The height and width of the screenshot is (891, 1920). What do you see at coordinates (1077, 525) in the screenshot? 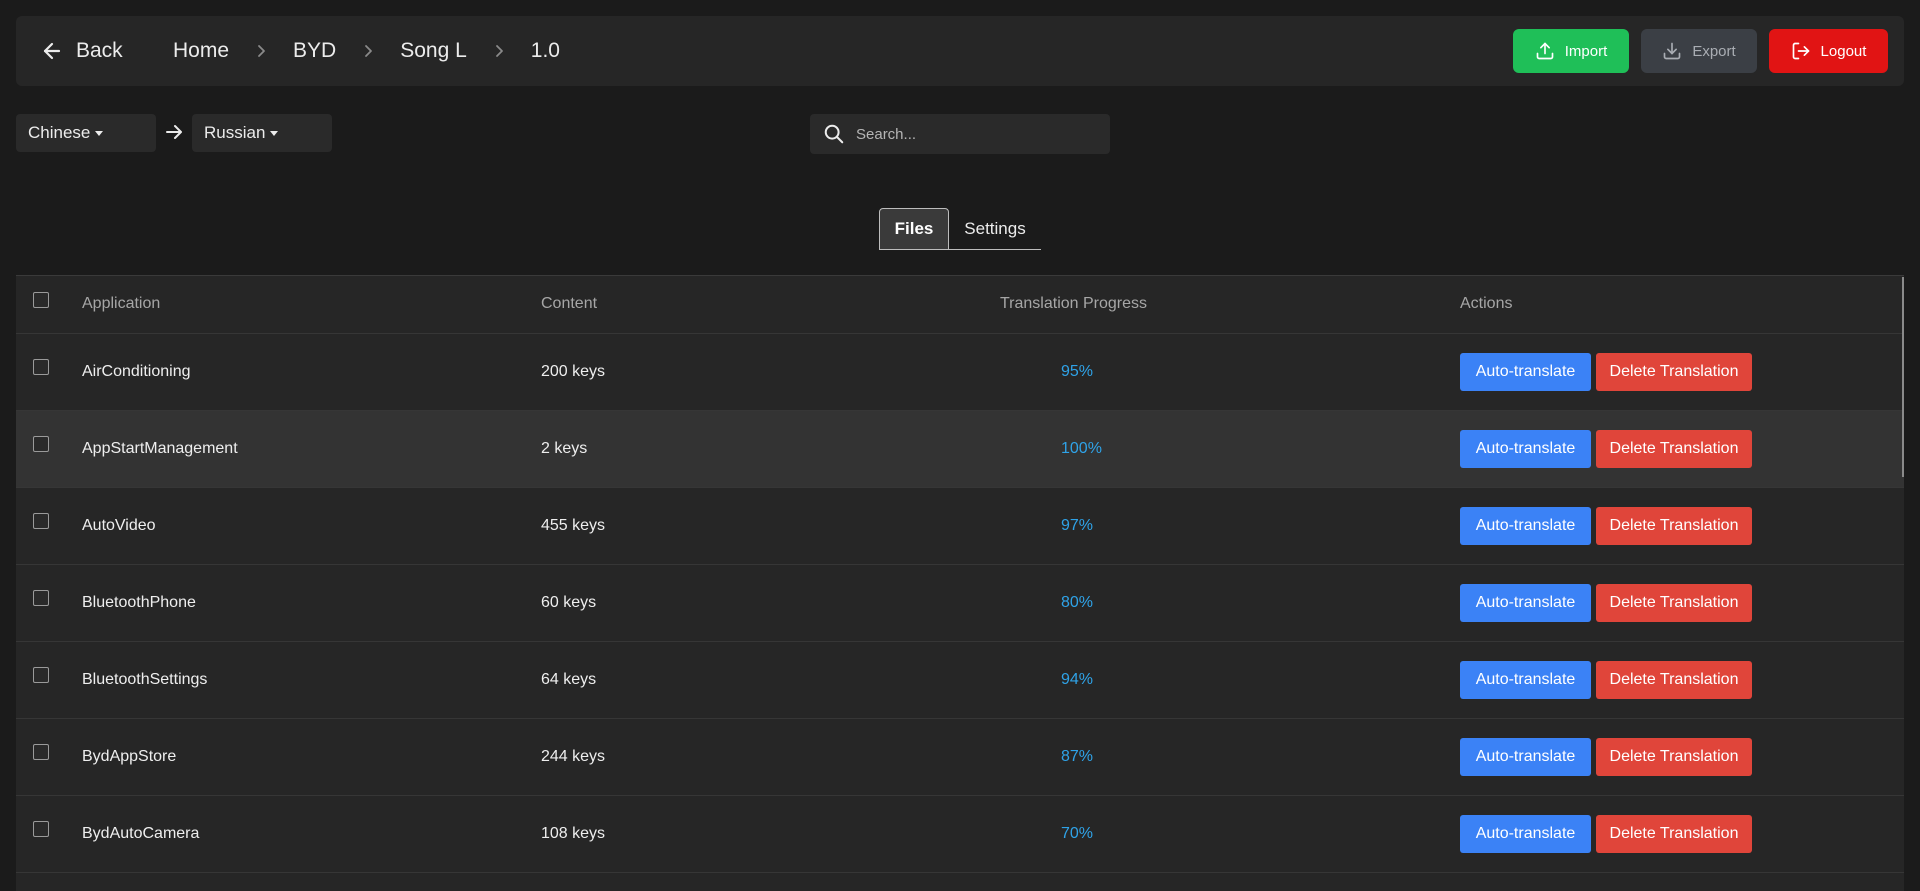
I see `progress-cell: 97%` at bounding box center [1077, 525].